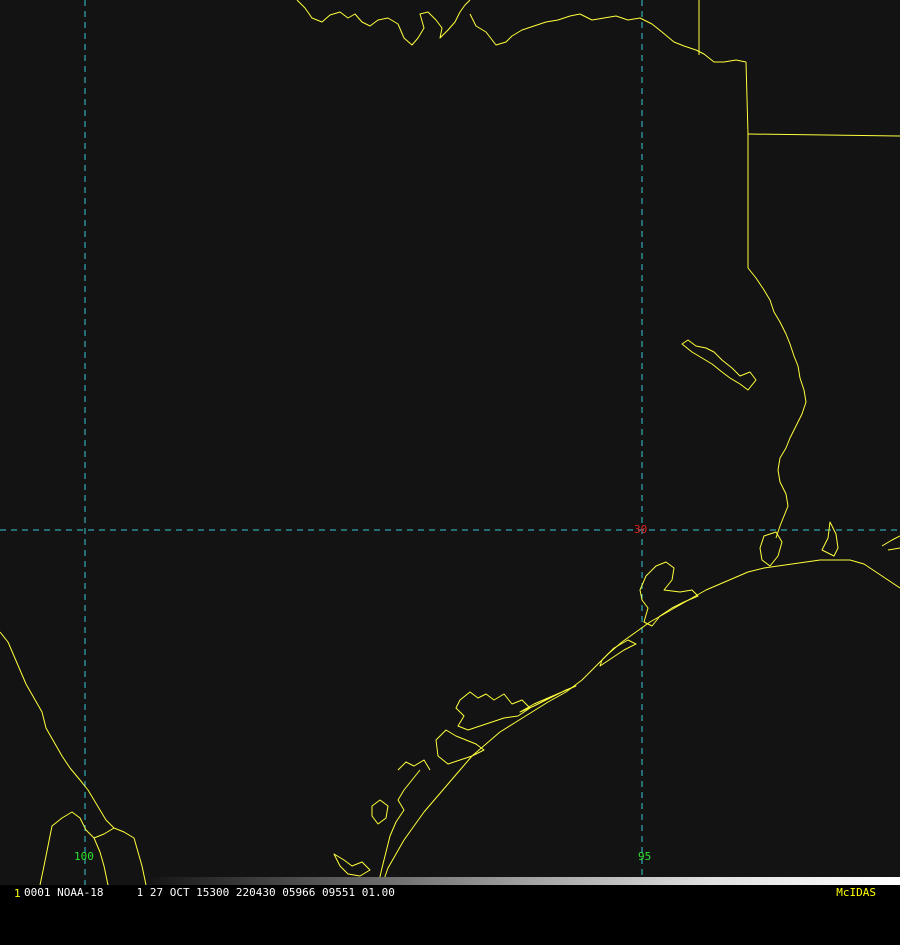  What do you see at coordinates (460, 747) in the screenshot?
I see `corpus-christi-bay` at bounding box center [460, 747].